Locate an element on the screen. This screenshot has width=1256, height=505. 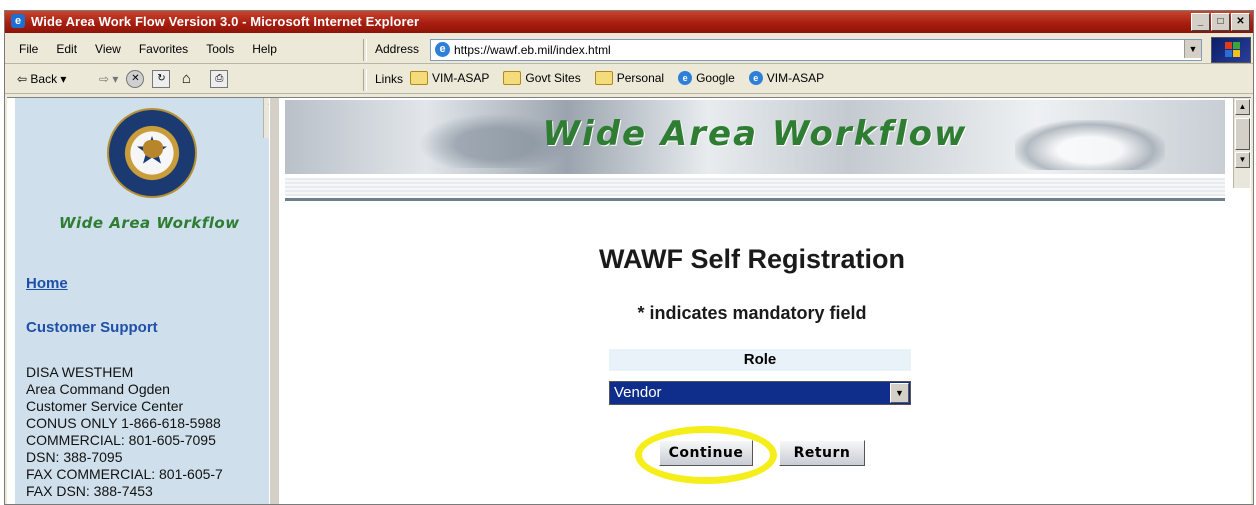
menu-edit: Edit is located at coordinates (66, 49).